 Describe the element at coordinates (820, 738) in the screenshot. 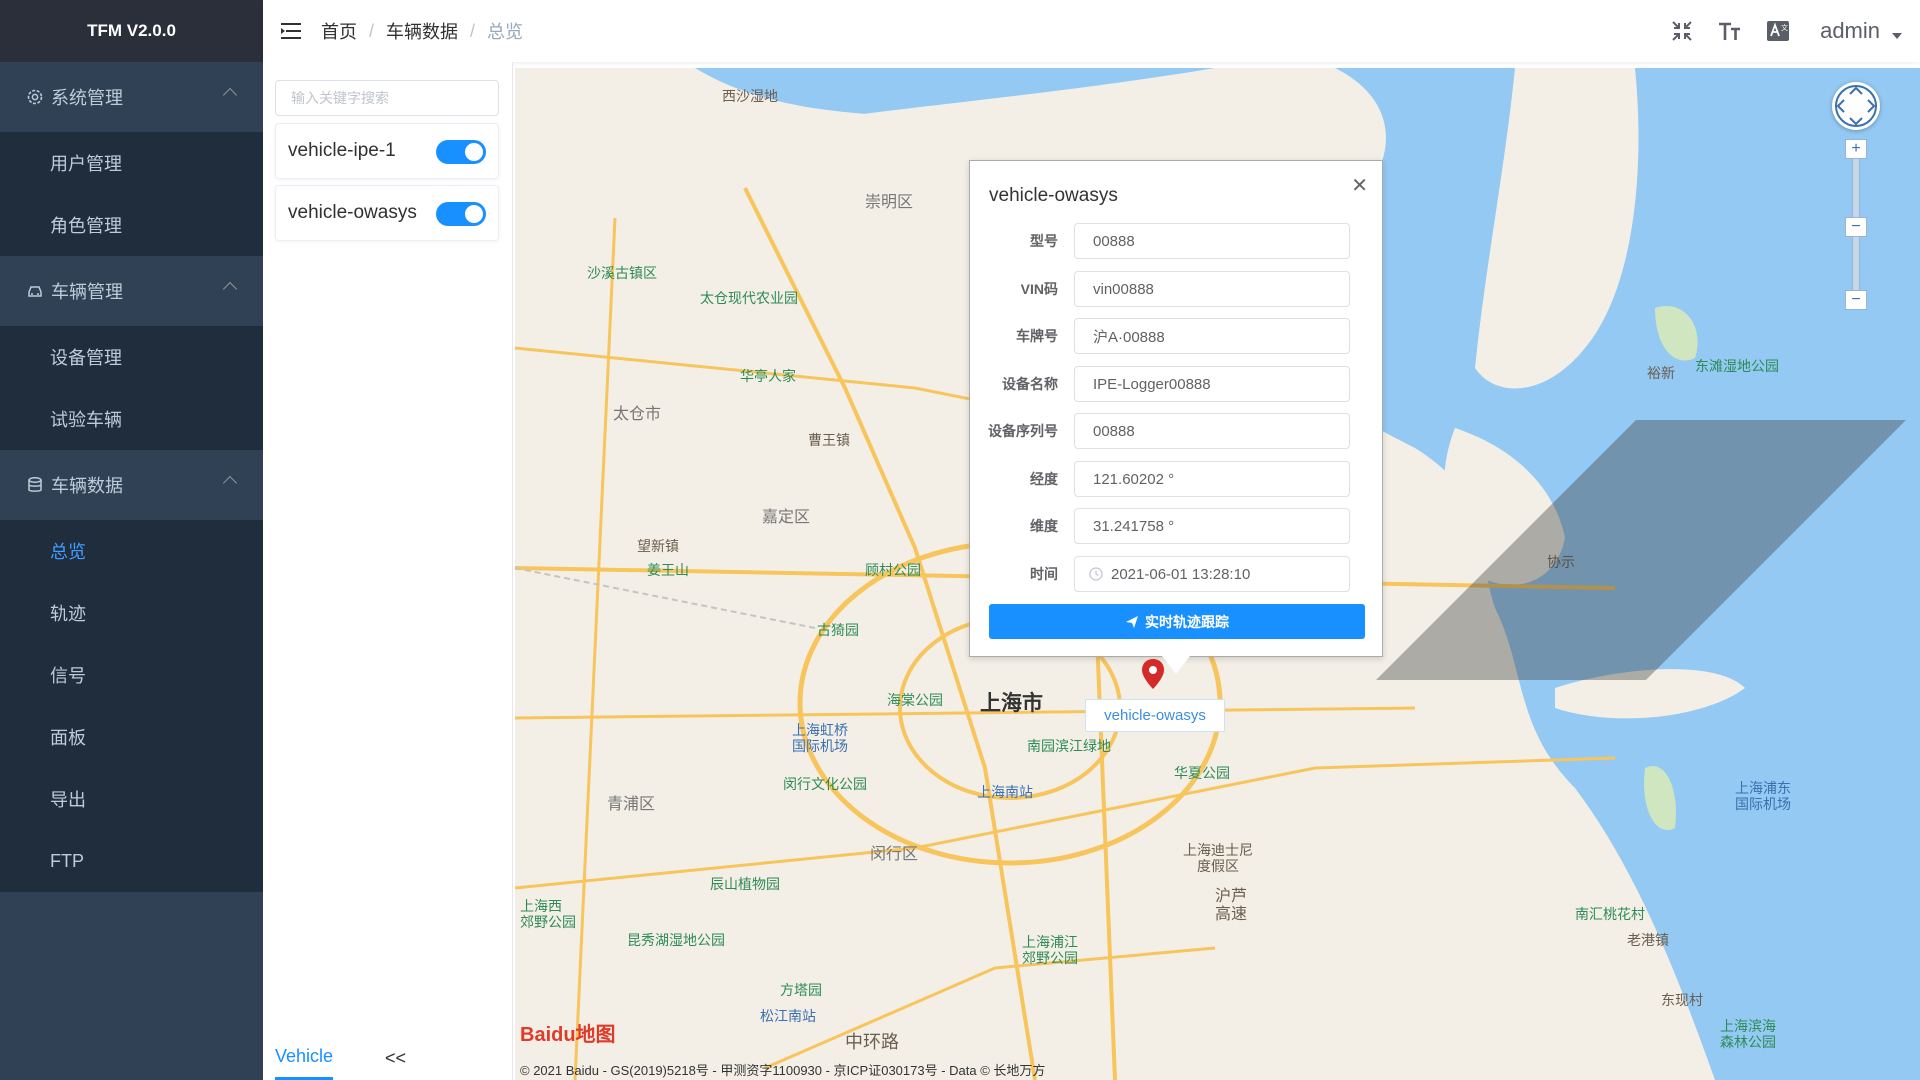

I see `map-label: 上海虹桥 国际机场` at that location.